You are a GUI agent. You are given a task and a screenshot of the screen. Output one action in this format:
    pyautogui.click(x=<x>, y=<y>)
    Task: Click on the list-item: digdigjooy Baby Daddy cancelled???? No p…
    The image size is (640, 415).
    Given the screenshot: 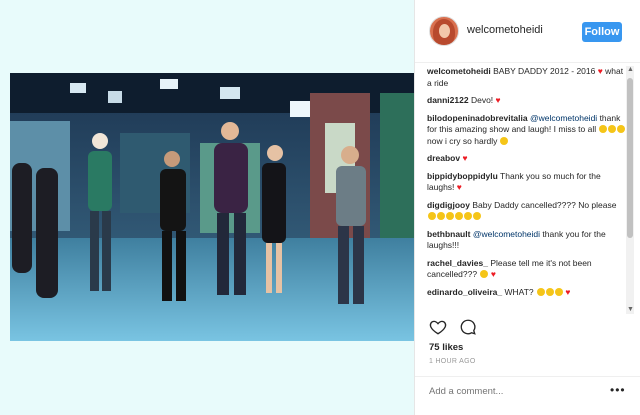 What is the action you would take?
    pyautogui.click(x=527, y=211)
    